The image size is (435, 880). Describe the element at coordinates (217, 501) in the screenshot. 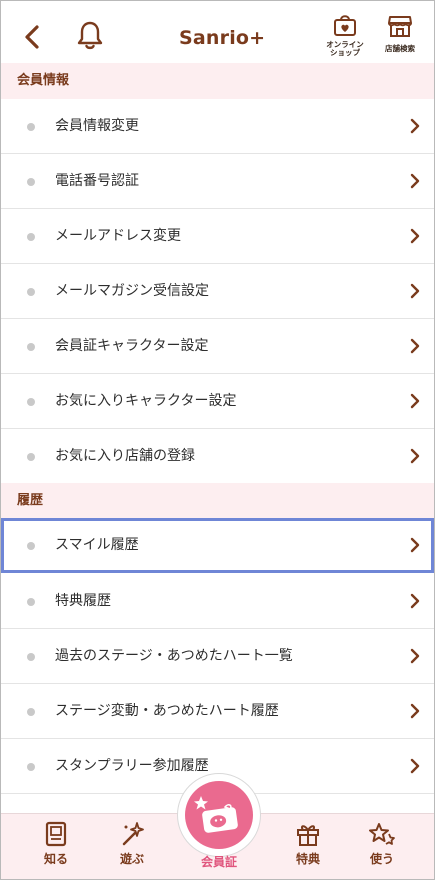

I see `section-header-history: 履歴` at that location.